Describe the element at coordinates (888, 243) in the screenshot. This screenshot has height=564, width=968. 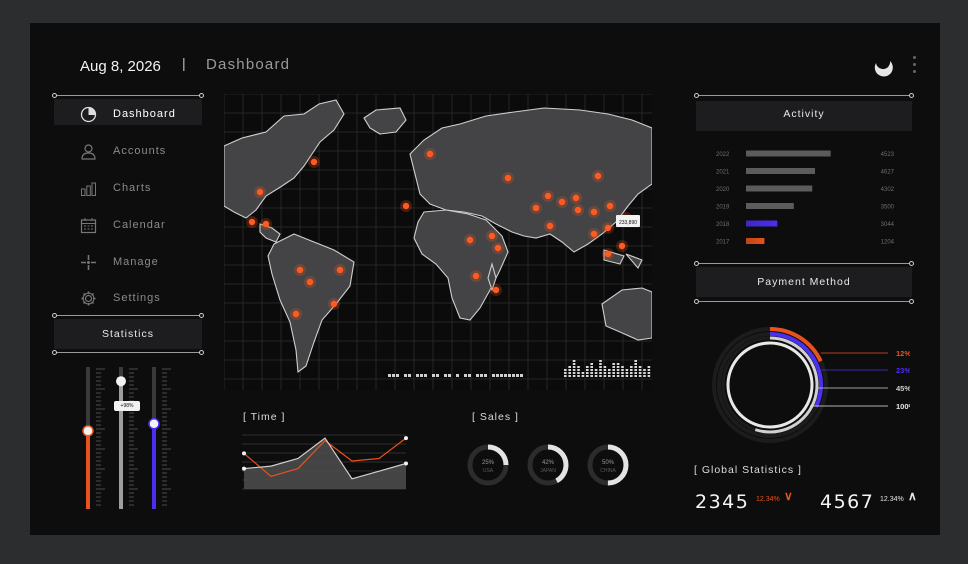
I see `activity-value: 1204` at that location.